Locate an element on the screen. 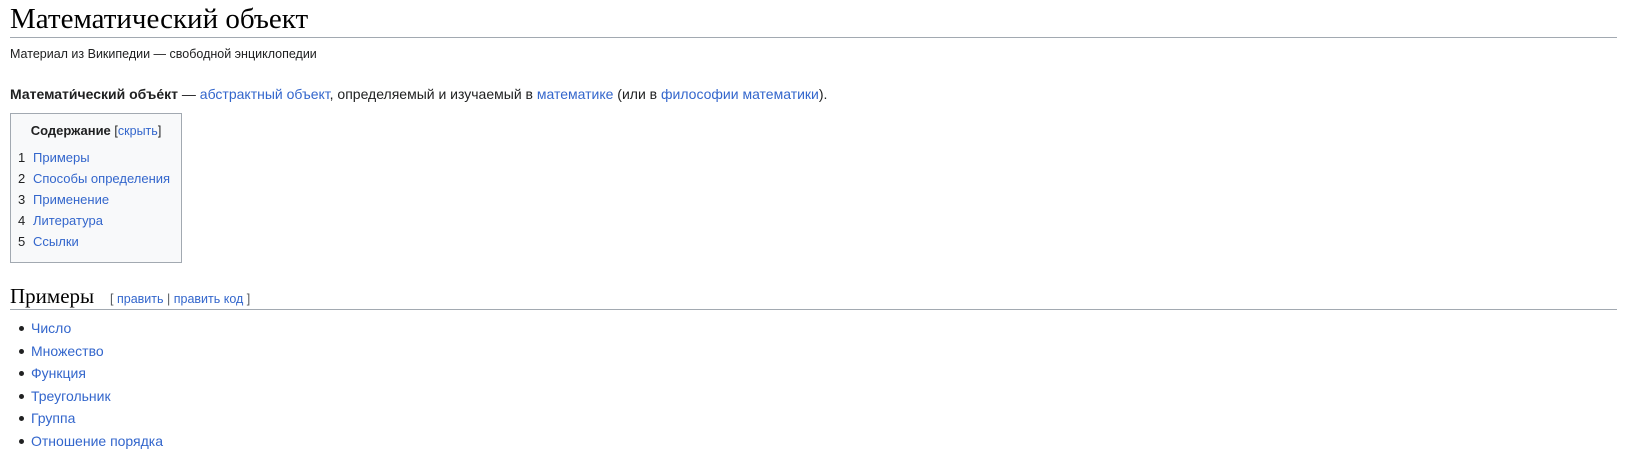  toc-item-number: 5 is located at coordinates (22, 241).